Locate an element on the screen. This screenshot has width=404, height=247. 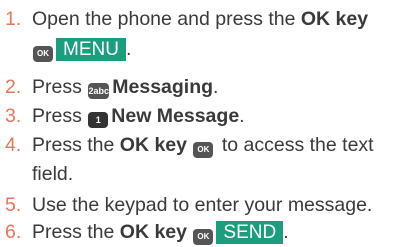
step-text: to access the text is located at coordinates (295, 145).